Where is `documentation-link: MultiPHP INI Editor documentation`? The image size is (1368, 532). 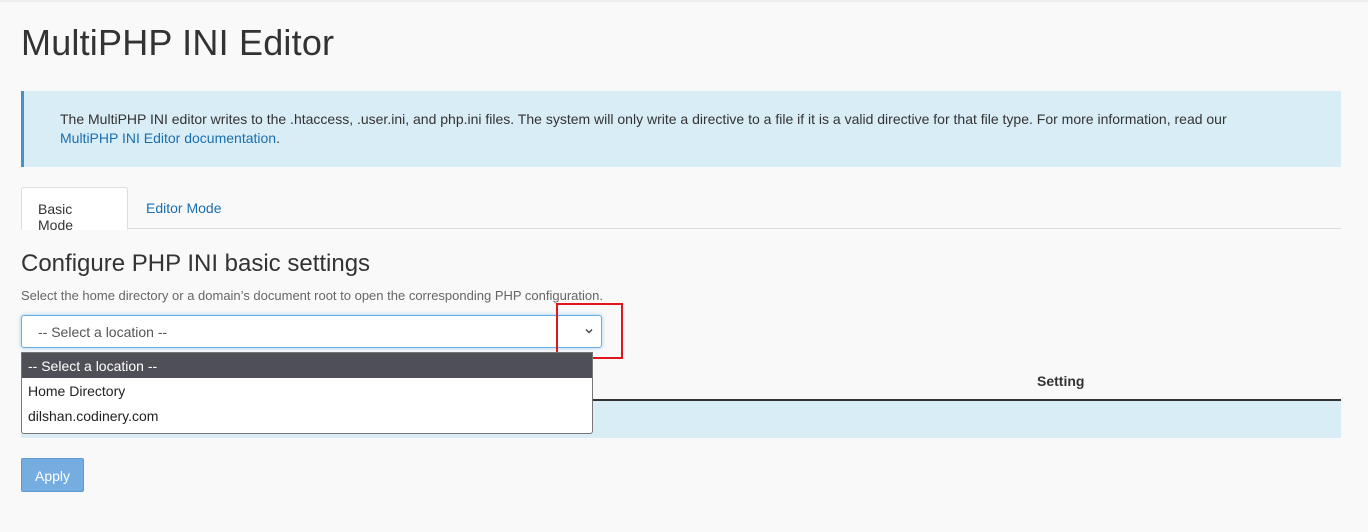 documentation-link: MultiPHP INI Editor documentation is located at coordinates (168, 138).